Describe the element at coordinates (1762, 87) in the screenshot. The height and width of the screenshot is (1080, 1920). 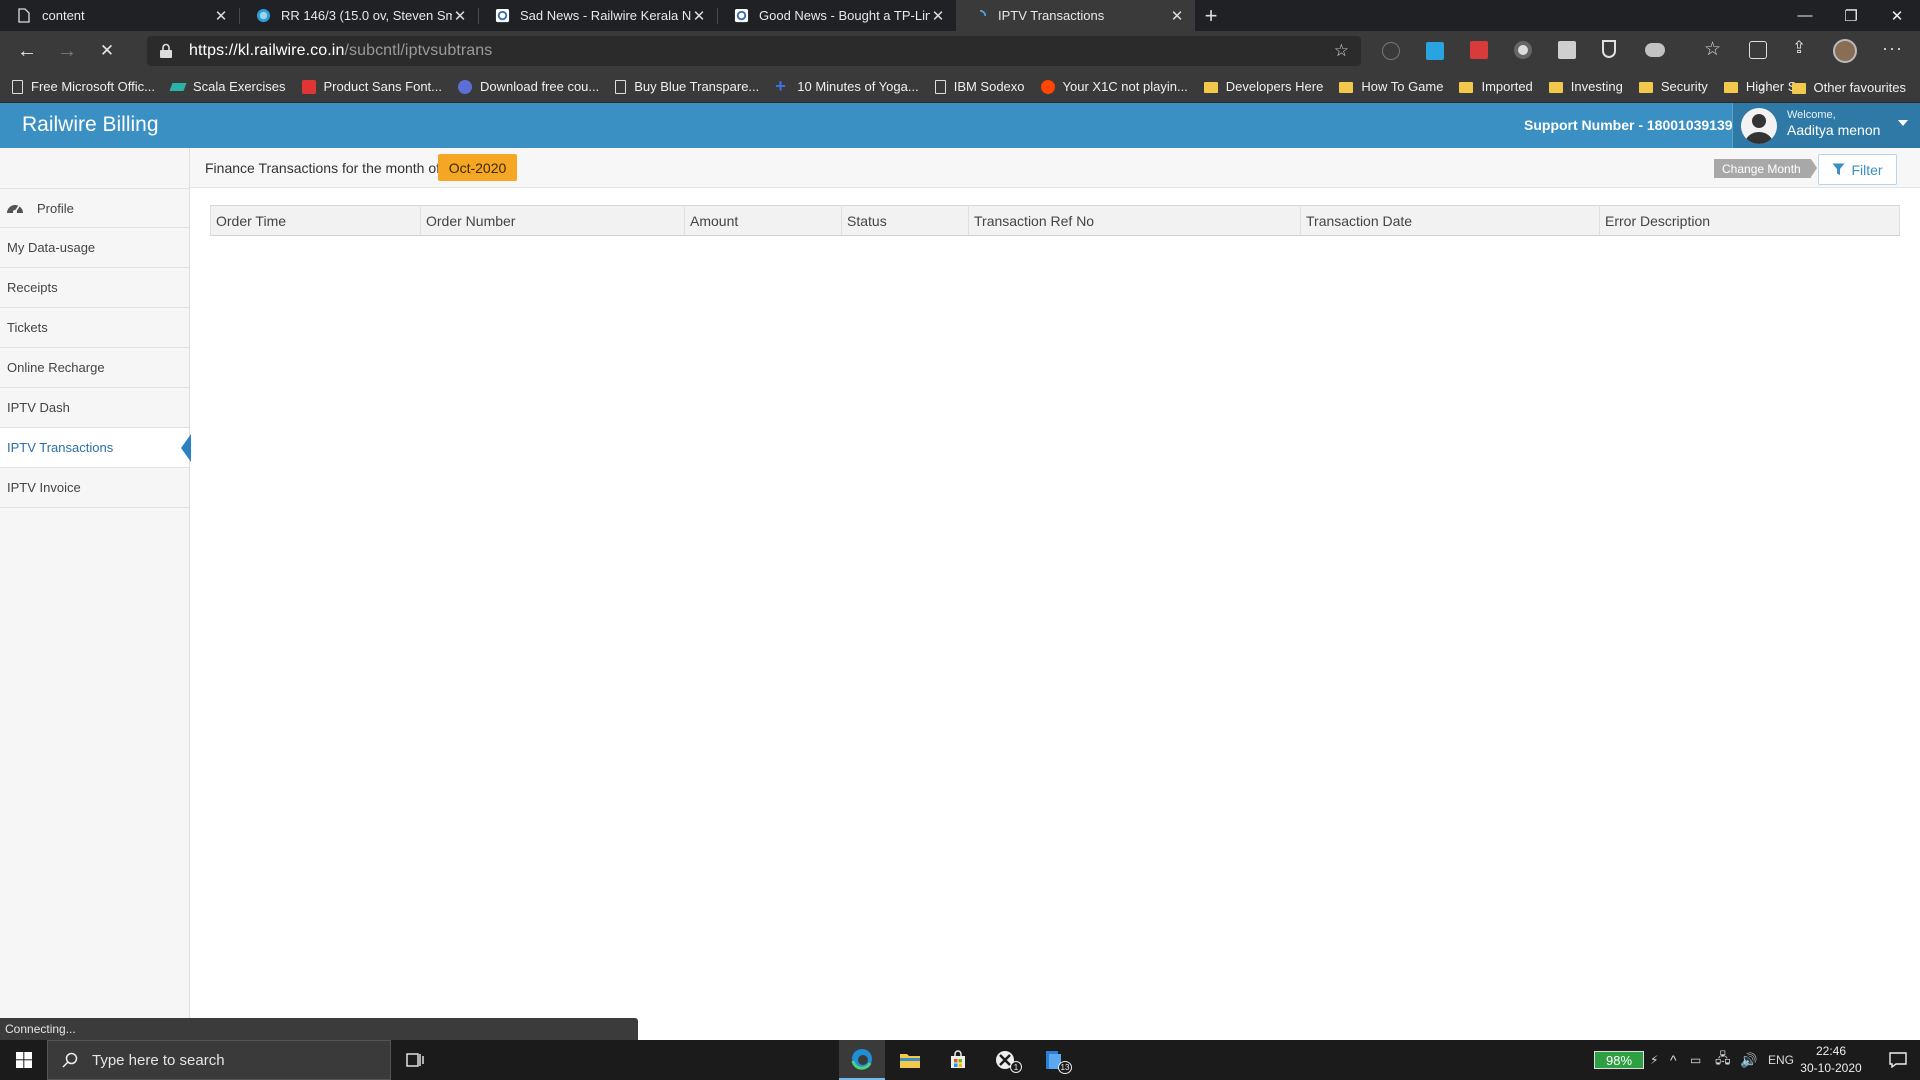
I see `chevron-right-icon: ›` at that location.